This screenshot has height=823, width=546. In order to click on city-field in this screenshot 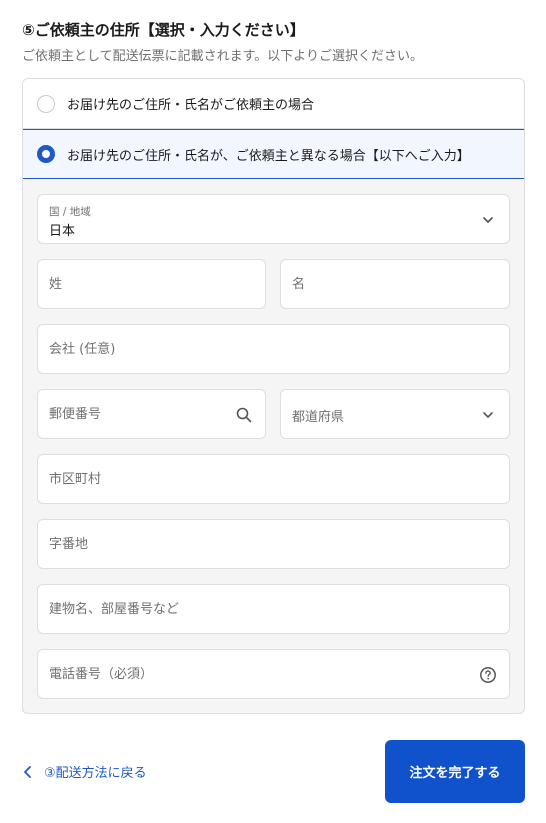, I will do `click(273, 479)`.